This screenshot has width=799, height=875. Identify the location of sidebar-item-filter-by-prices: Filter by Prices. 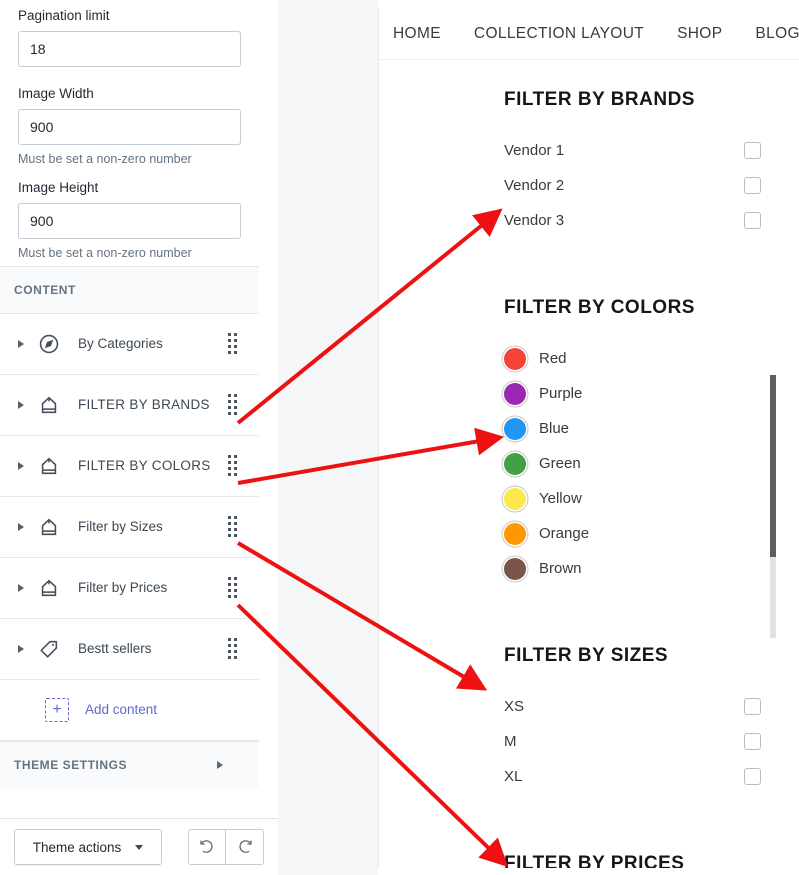
(129, 588).